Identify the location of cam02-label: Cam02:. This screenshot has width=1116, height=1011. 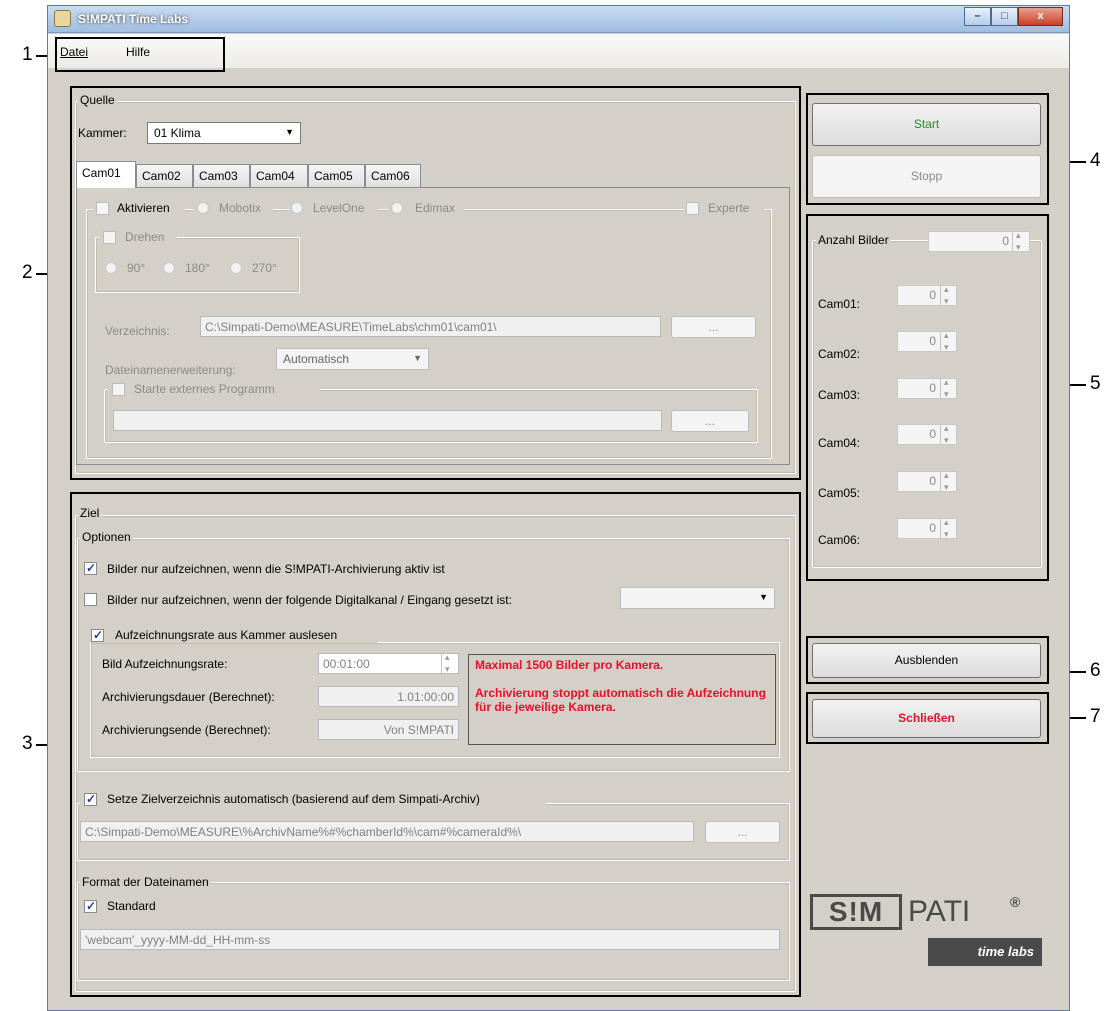
(839, 354).